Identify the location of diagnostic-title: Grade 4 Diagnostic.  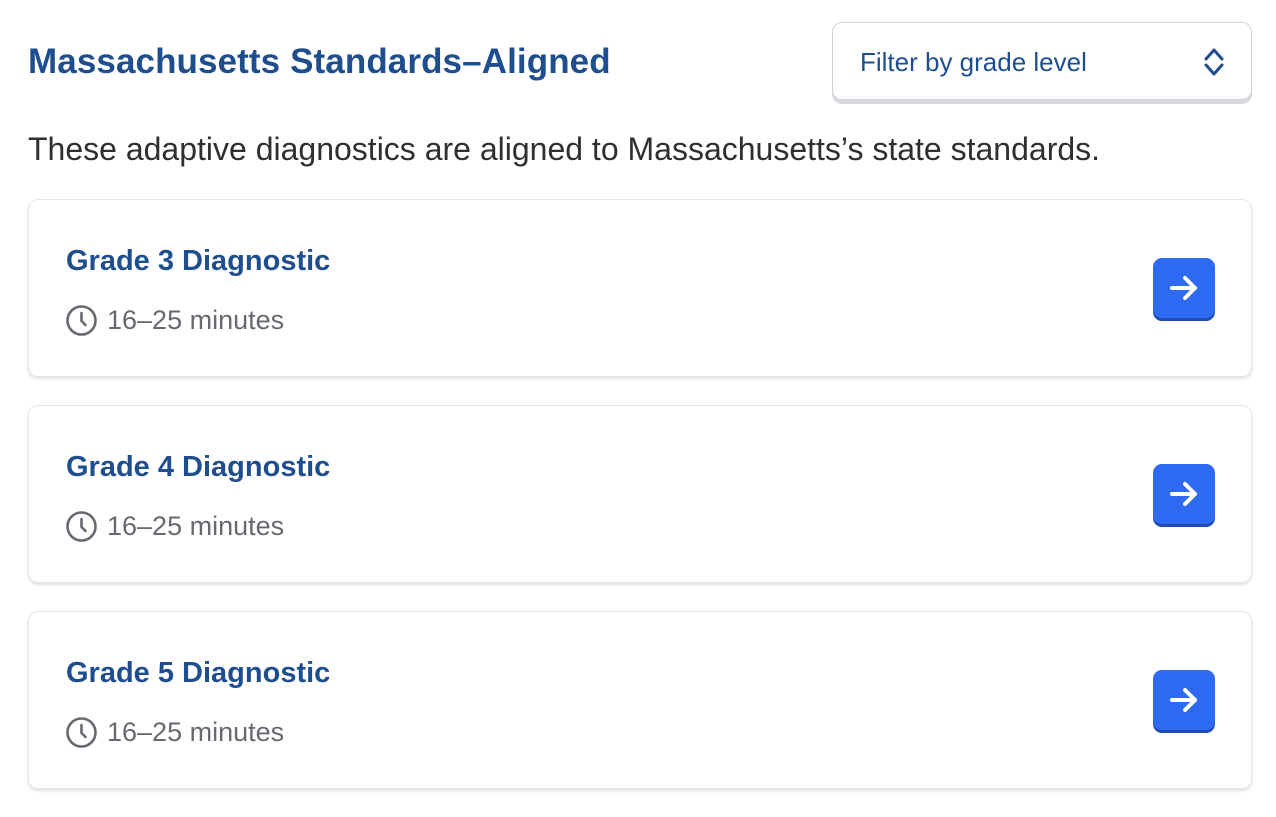
(198, 467).